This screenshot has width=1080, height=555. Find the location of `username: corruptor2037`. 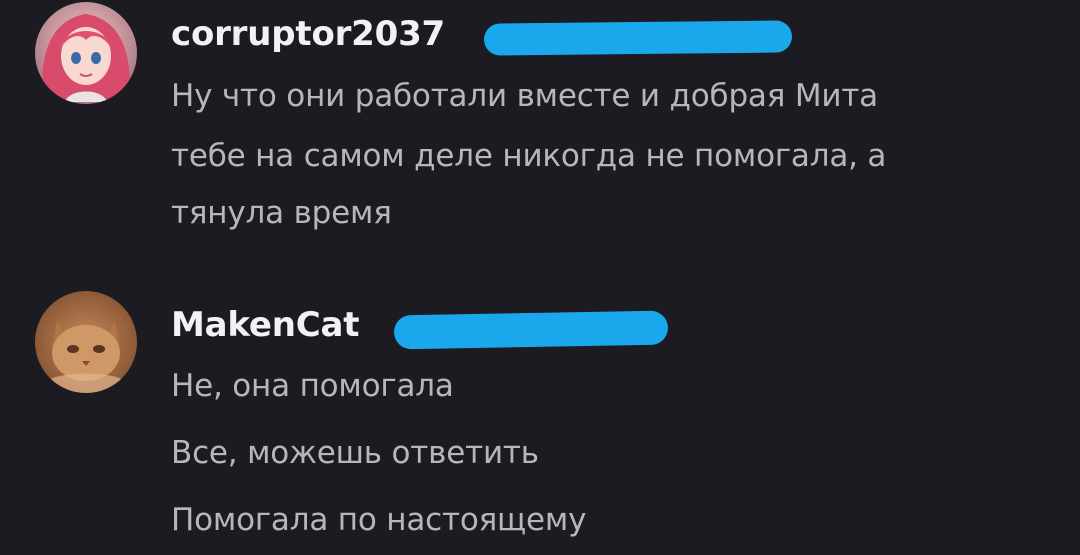

username: corruptor2037 is located at coordinates (308, 34).